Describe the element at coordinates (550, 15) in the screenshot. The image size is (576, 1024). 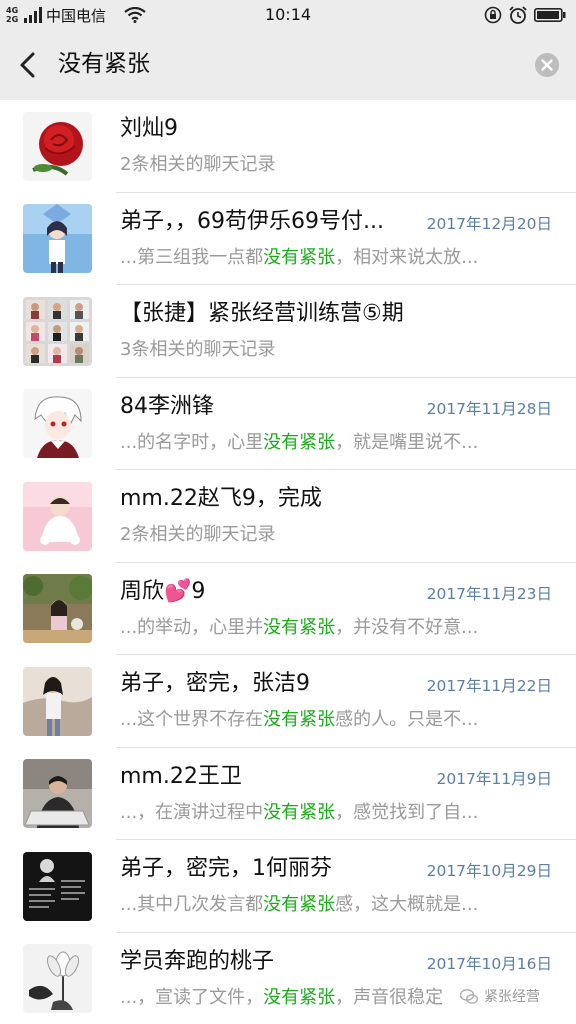
I see `battery-icon` at that location.